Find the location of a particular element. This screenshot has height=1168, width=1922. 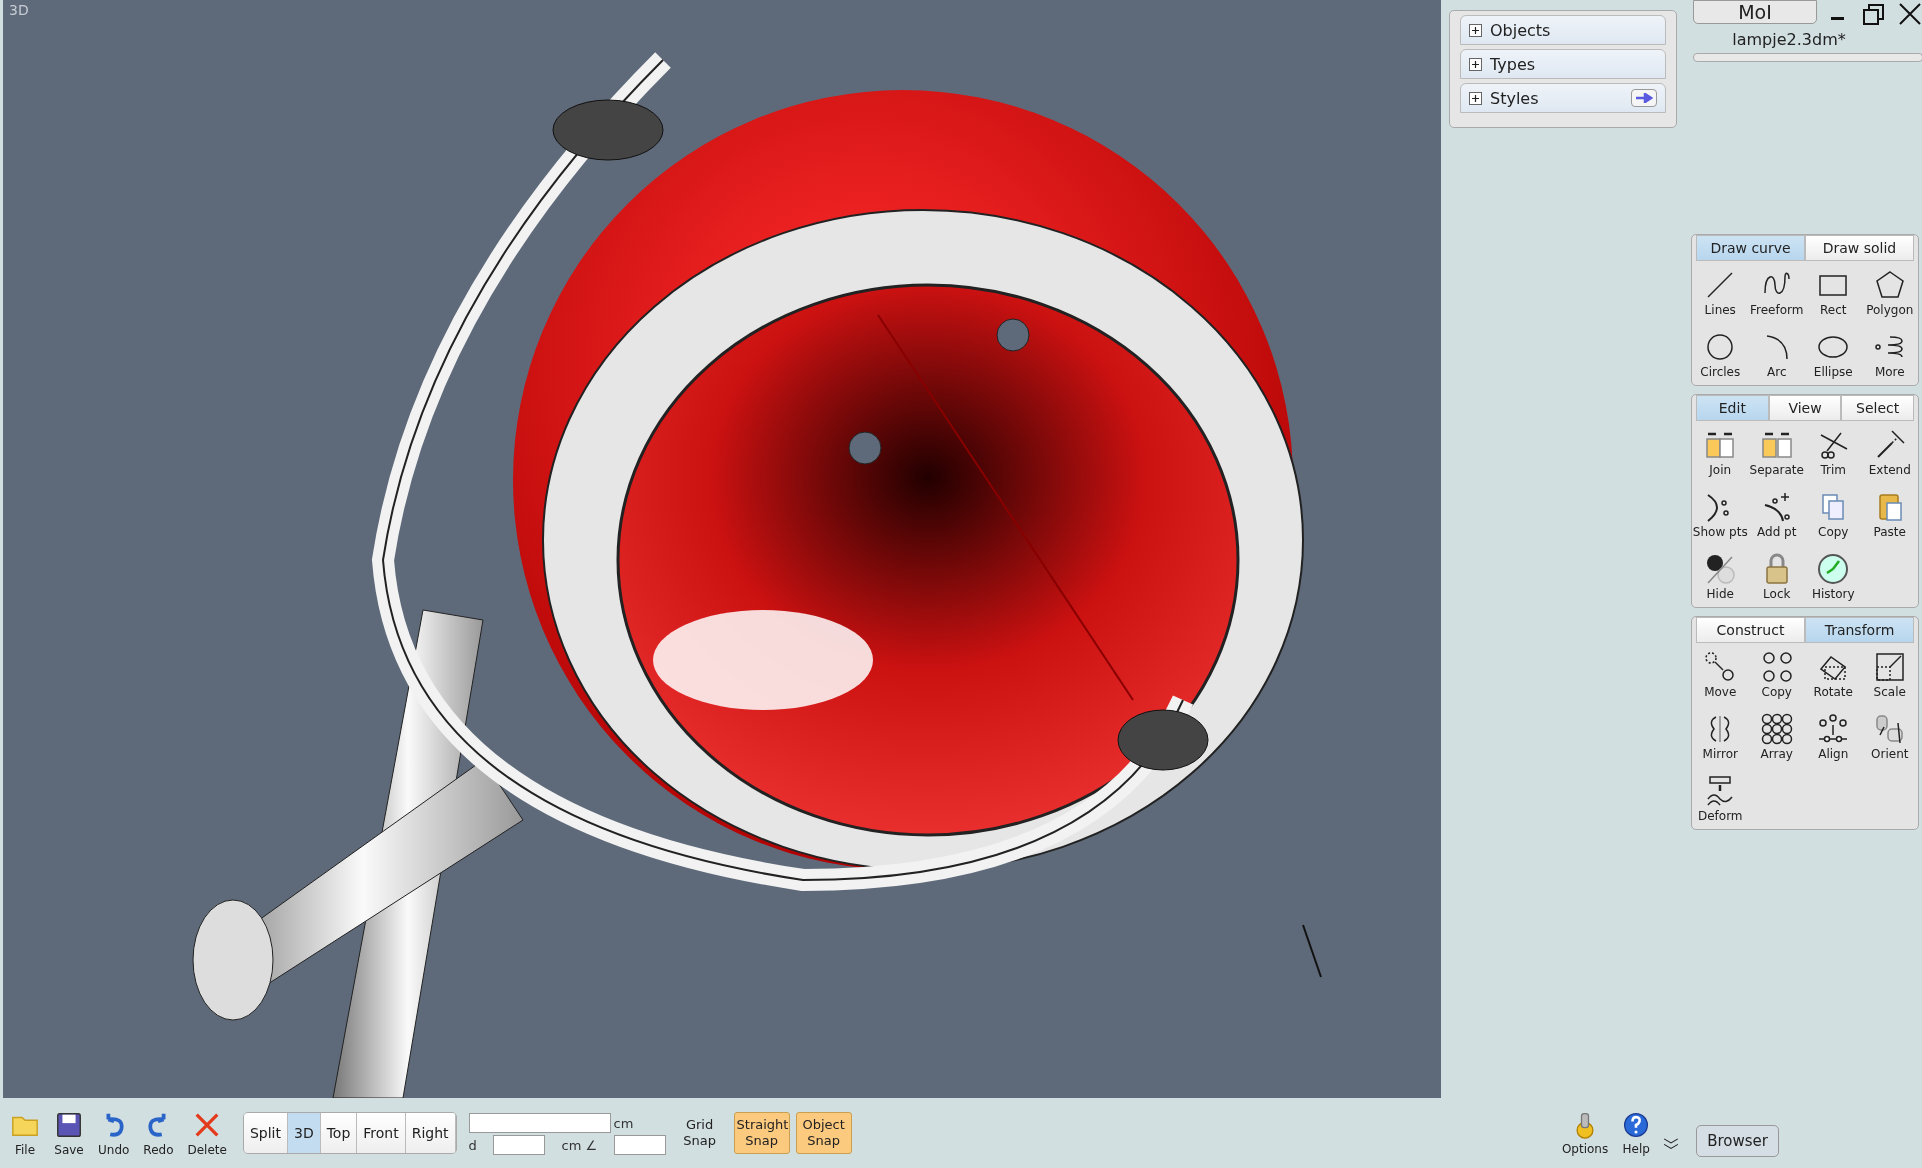

tool-button: Paste is located at coordinates (1889, 515).